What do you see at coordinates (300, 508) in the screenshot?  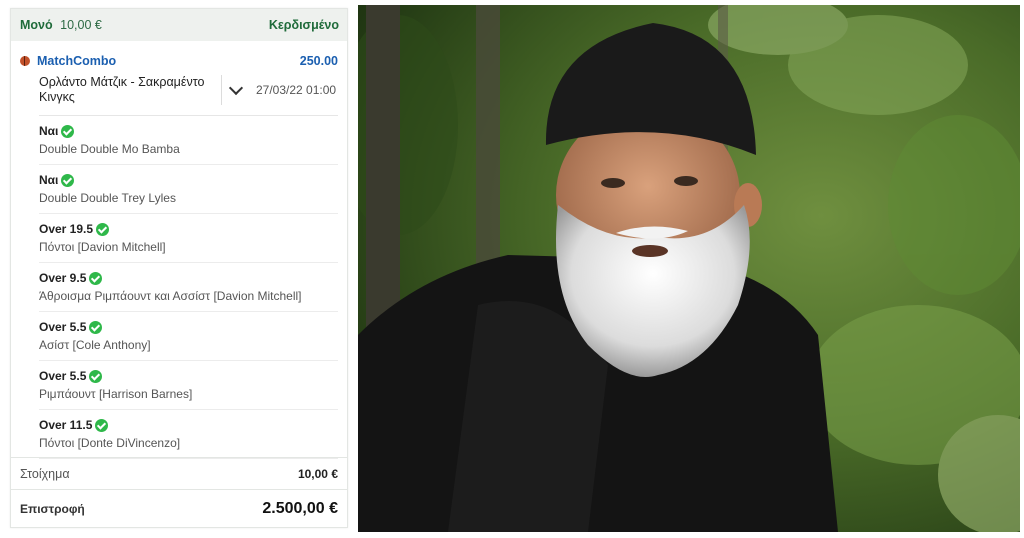 I see `return-value: 2.500,00 €` at bounding box center [300, 508].